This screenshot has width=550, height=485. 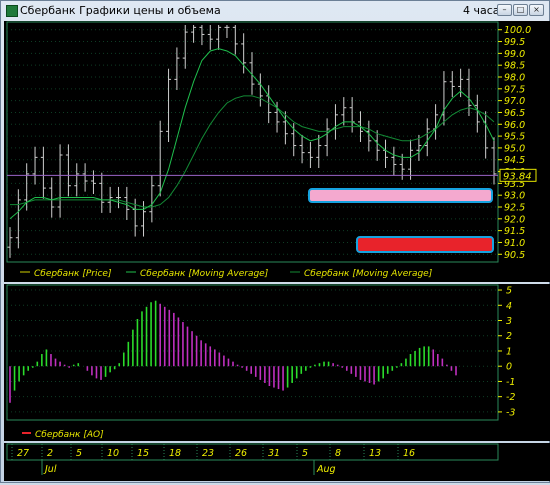 What do you see at coordinates (517, 176) in the screenshot?
I see `current-price-value: 93.84` at bounding box center [517, 176].